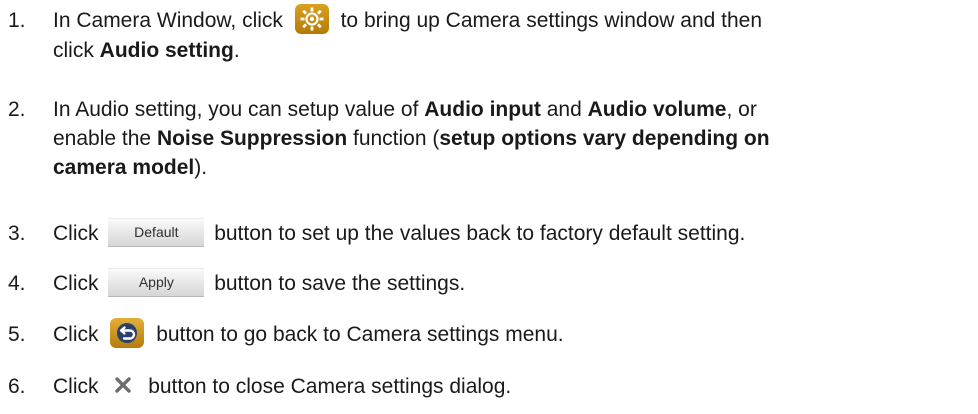  What do you see at coordinates (76, 233) in the screenshot?
I see `step-3-text-a: Click` at bounding box center [76, 233].